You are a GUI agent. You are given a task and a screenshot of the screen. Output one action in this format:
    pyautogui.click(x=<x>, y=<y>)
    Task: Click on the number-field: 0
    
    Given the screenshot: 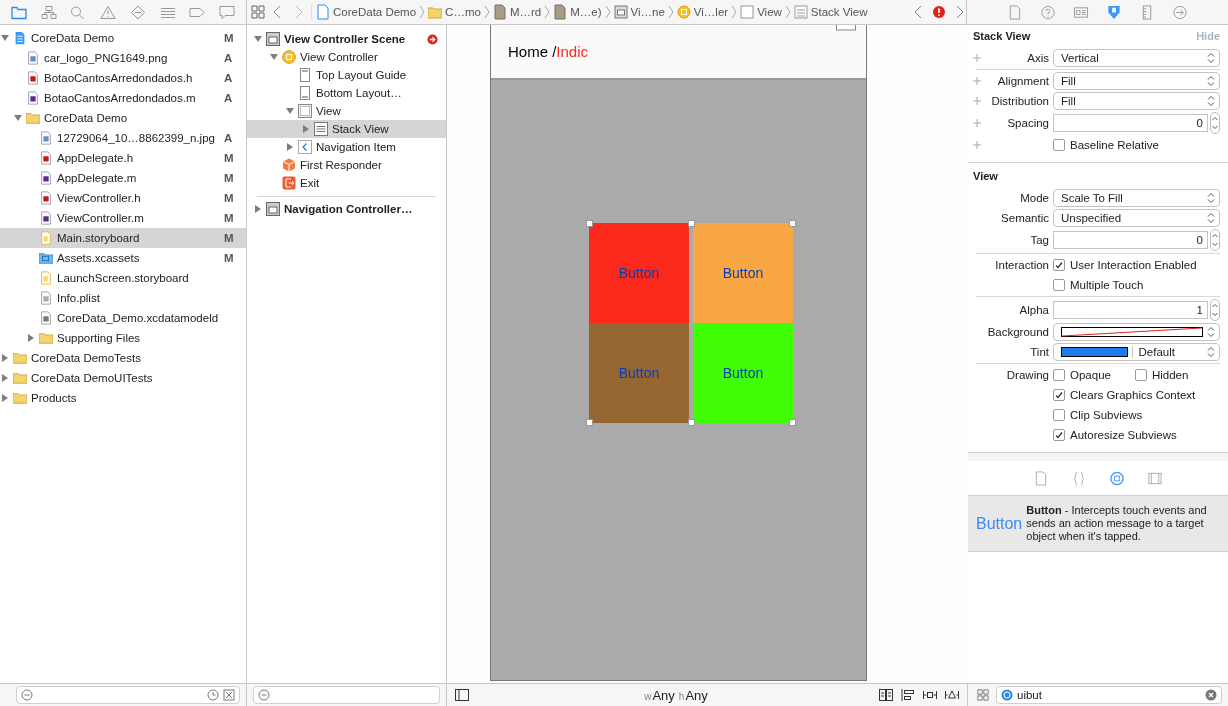 What is the action you would take?
    pyautogui.click(x=1130, y=240)
    